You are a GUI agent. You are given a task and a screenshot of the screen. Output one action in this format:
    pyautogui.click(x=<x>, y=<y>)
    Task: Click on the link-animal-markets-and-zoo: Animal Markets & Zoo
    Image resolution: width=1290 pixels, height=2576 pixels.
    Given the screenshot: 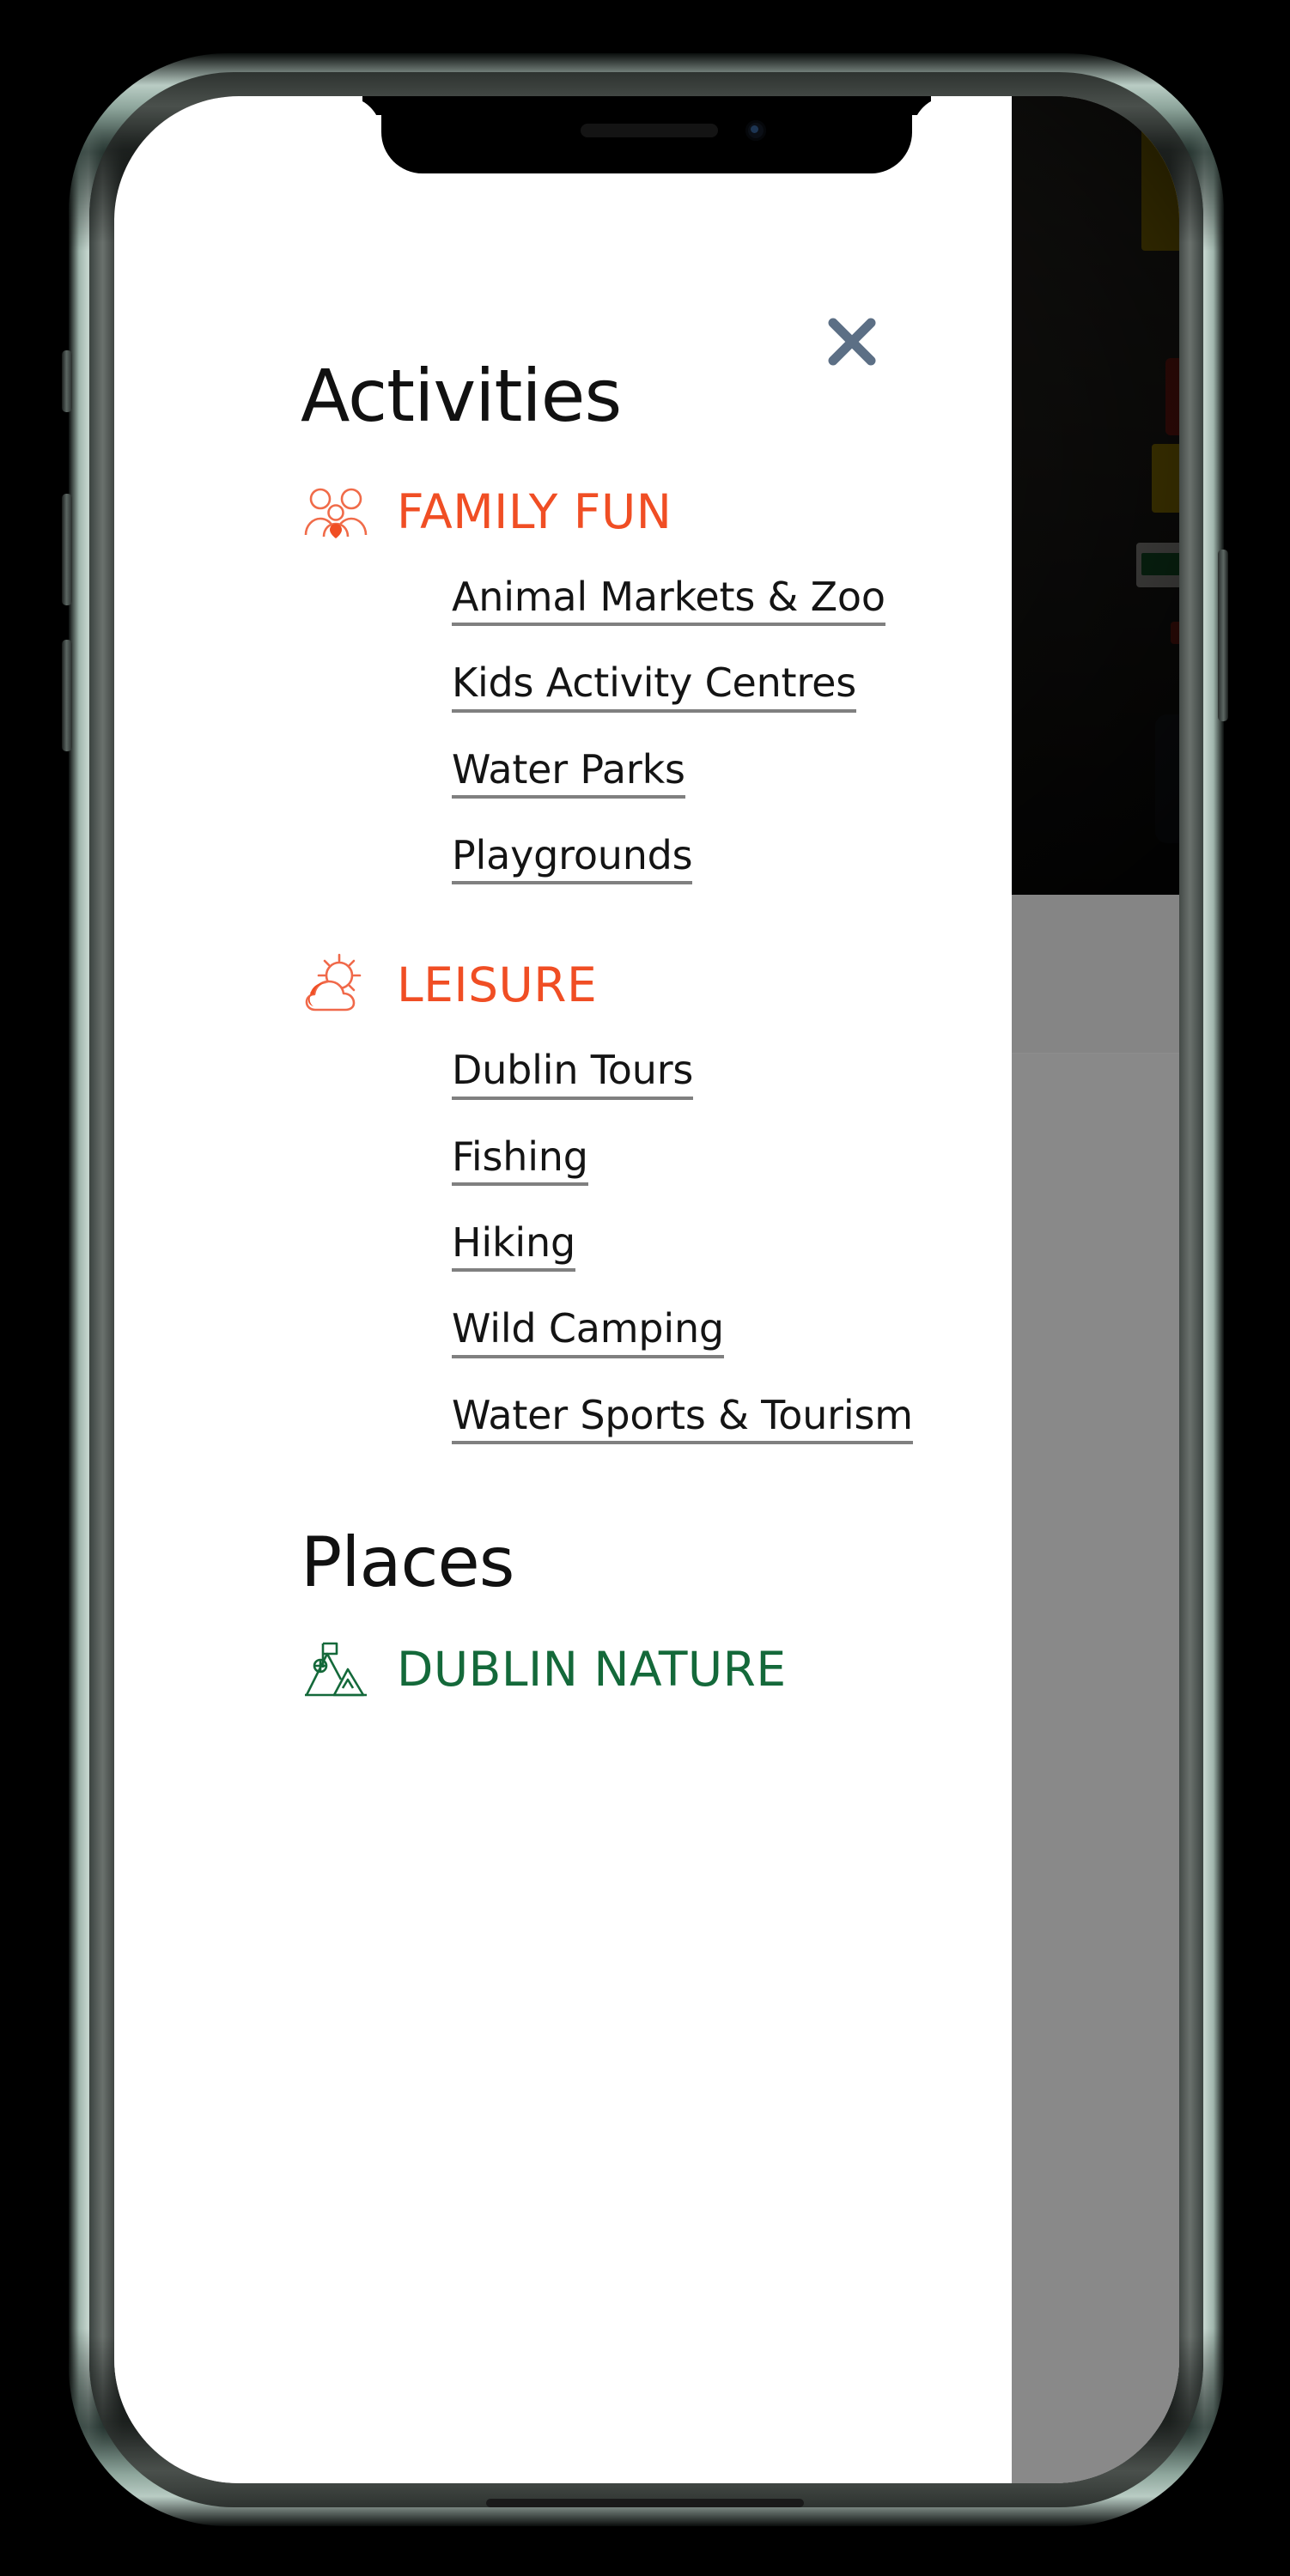 What is the action you would take?
    pyautogui.click(x=668, y=601)
    